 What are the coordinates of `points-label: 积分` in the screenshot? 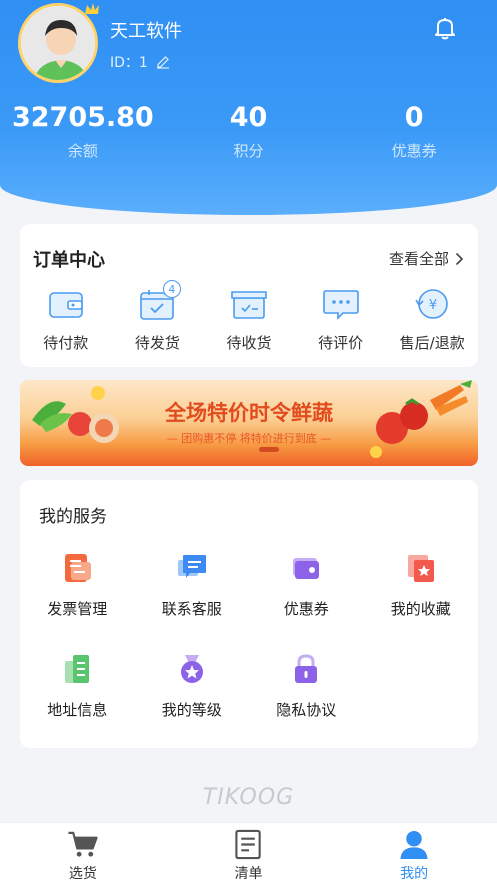 It's located at (248, 151).